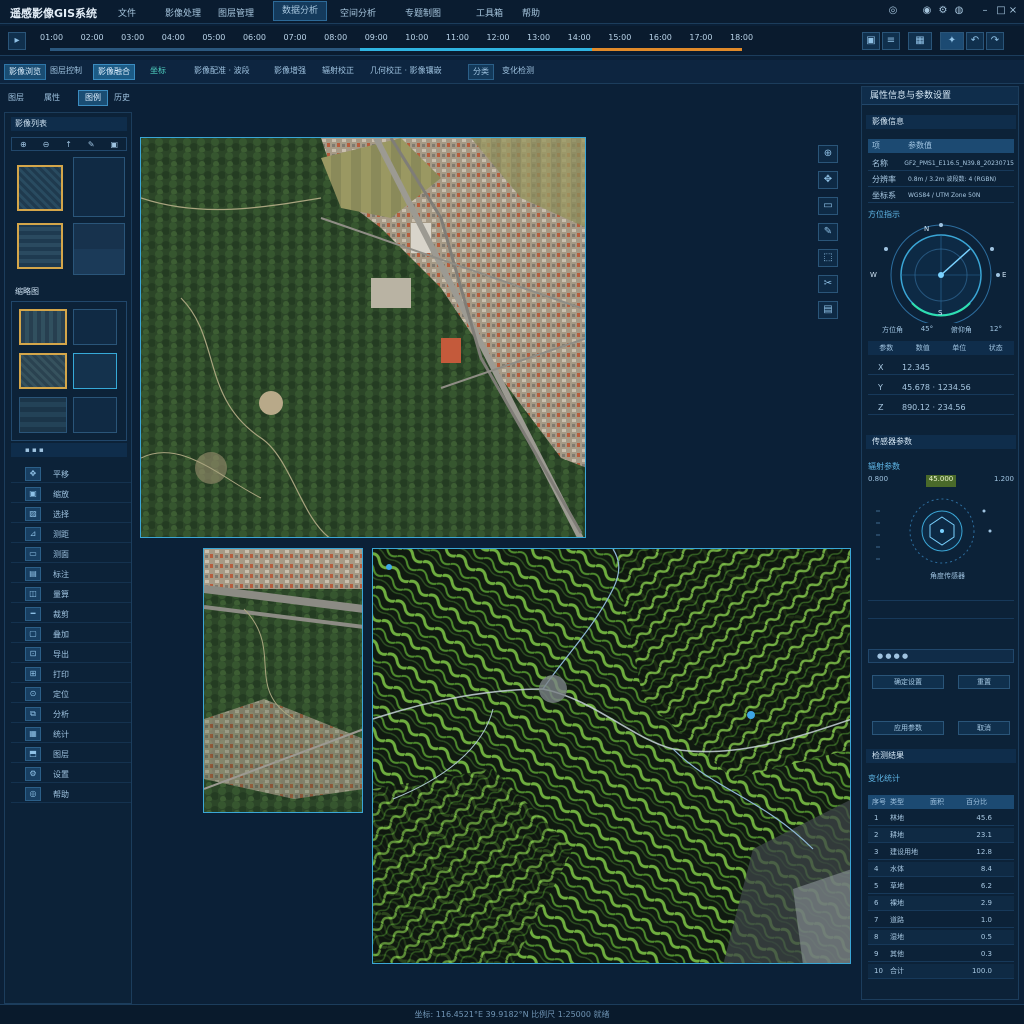 Image resolution: width=1024 pixels, height=1024 pixels. What do you see at coordinates (71, 594) in the screenshot?
I see `tool-row: ◫ 量算` at bounding box center [71, 594].